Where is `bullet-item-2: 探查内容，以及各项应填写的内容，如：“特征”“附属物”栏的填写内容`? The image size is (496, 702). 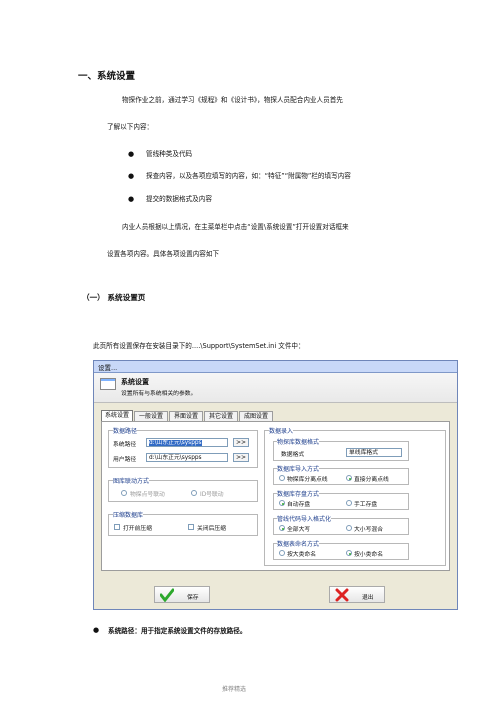
bullet-item-2: 探查内容，以及各项应填写的内容，如：“特征”“附属物”栏的填写内容 is located at coordinates (248, 176).